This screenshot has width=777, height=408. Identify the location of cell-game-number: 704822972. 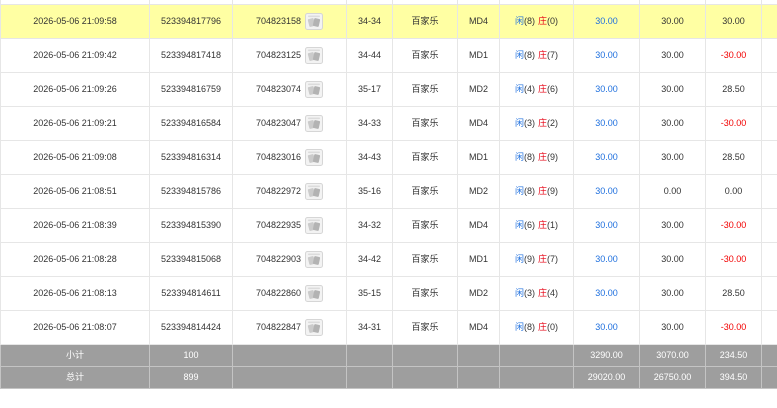
(290, 191).